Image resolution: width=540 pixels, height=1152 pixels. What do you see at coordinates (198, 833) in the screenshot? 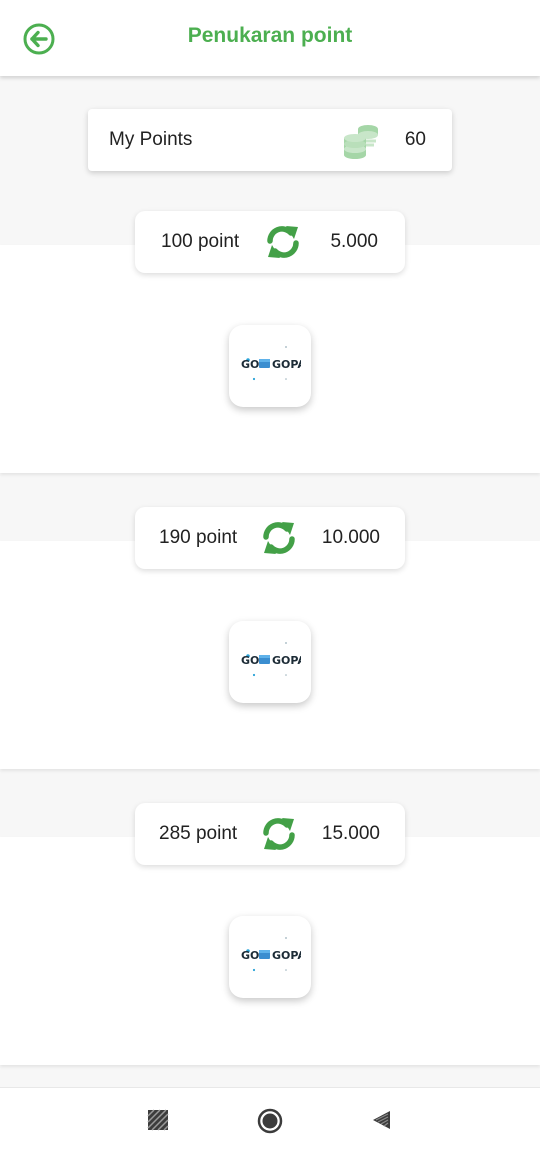
I see `offer-points: 285 point` at bounding box center [198, 833].